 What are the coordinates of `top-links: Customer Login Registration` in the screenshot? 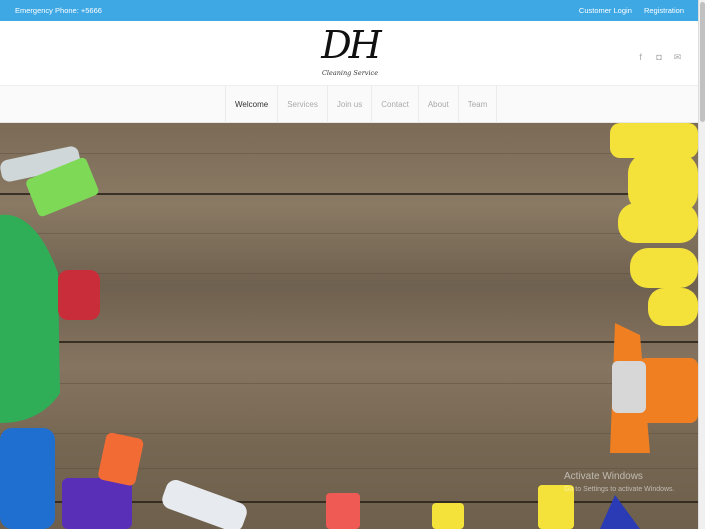 It's located at (626, 10).